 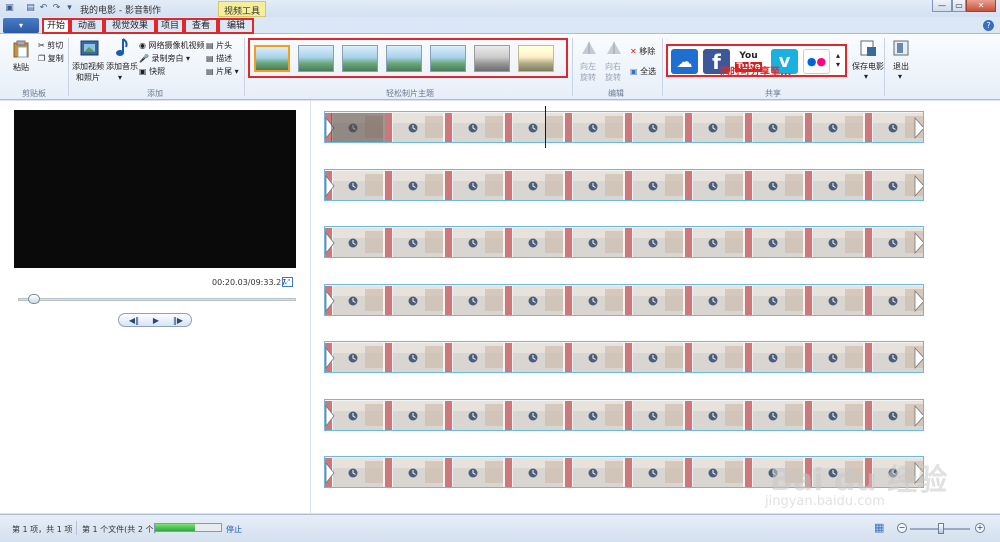 What do you see at coordinates (588, 77) in the screenshot?
I see `rotate-left-line2: 旋转` at bounding box center [588, 77].